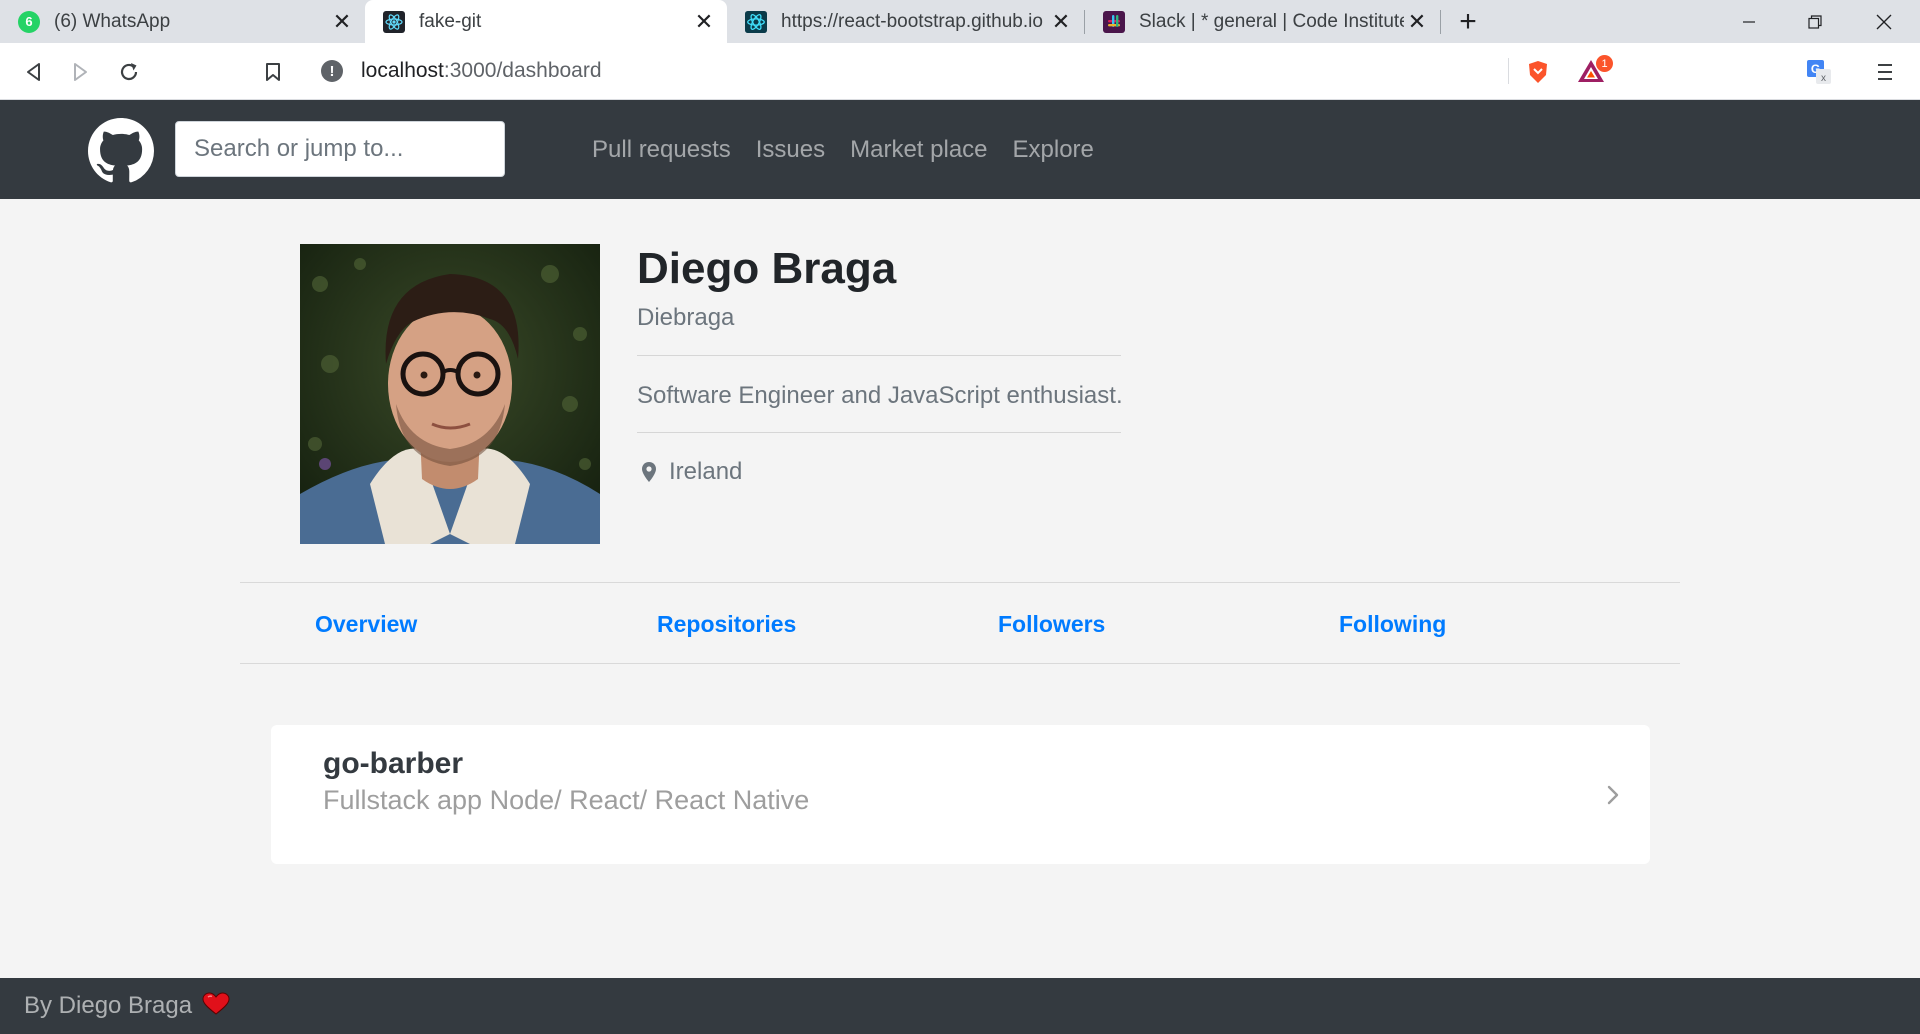 Image resolution: width=1920 pixels, height=1034 pixels. What do you see at coordinates (1392, 624) in the screenshot?
I see `tab-following: Following` at bounding box center [1392, 624].